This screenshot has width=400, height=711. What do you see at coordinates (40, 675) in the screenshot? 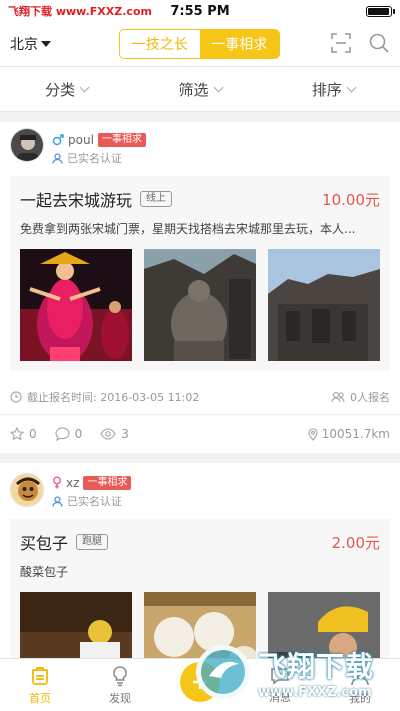
I see `home-icon` at bounding box center [40, 675].